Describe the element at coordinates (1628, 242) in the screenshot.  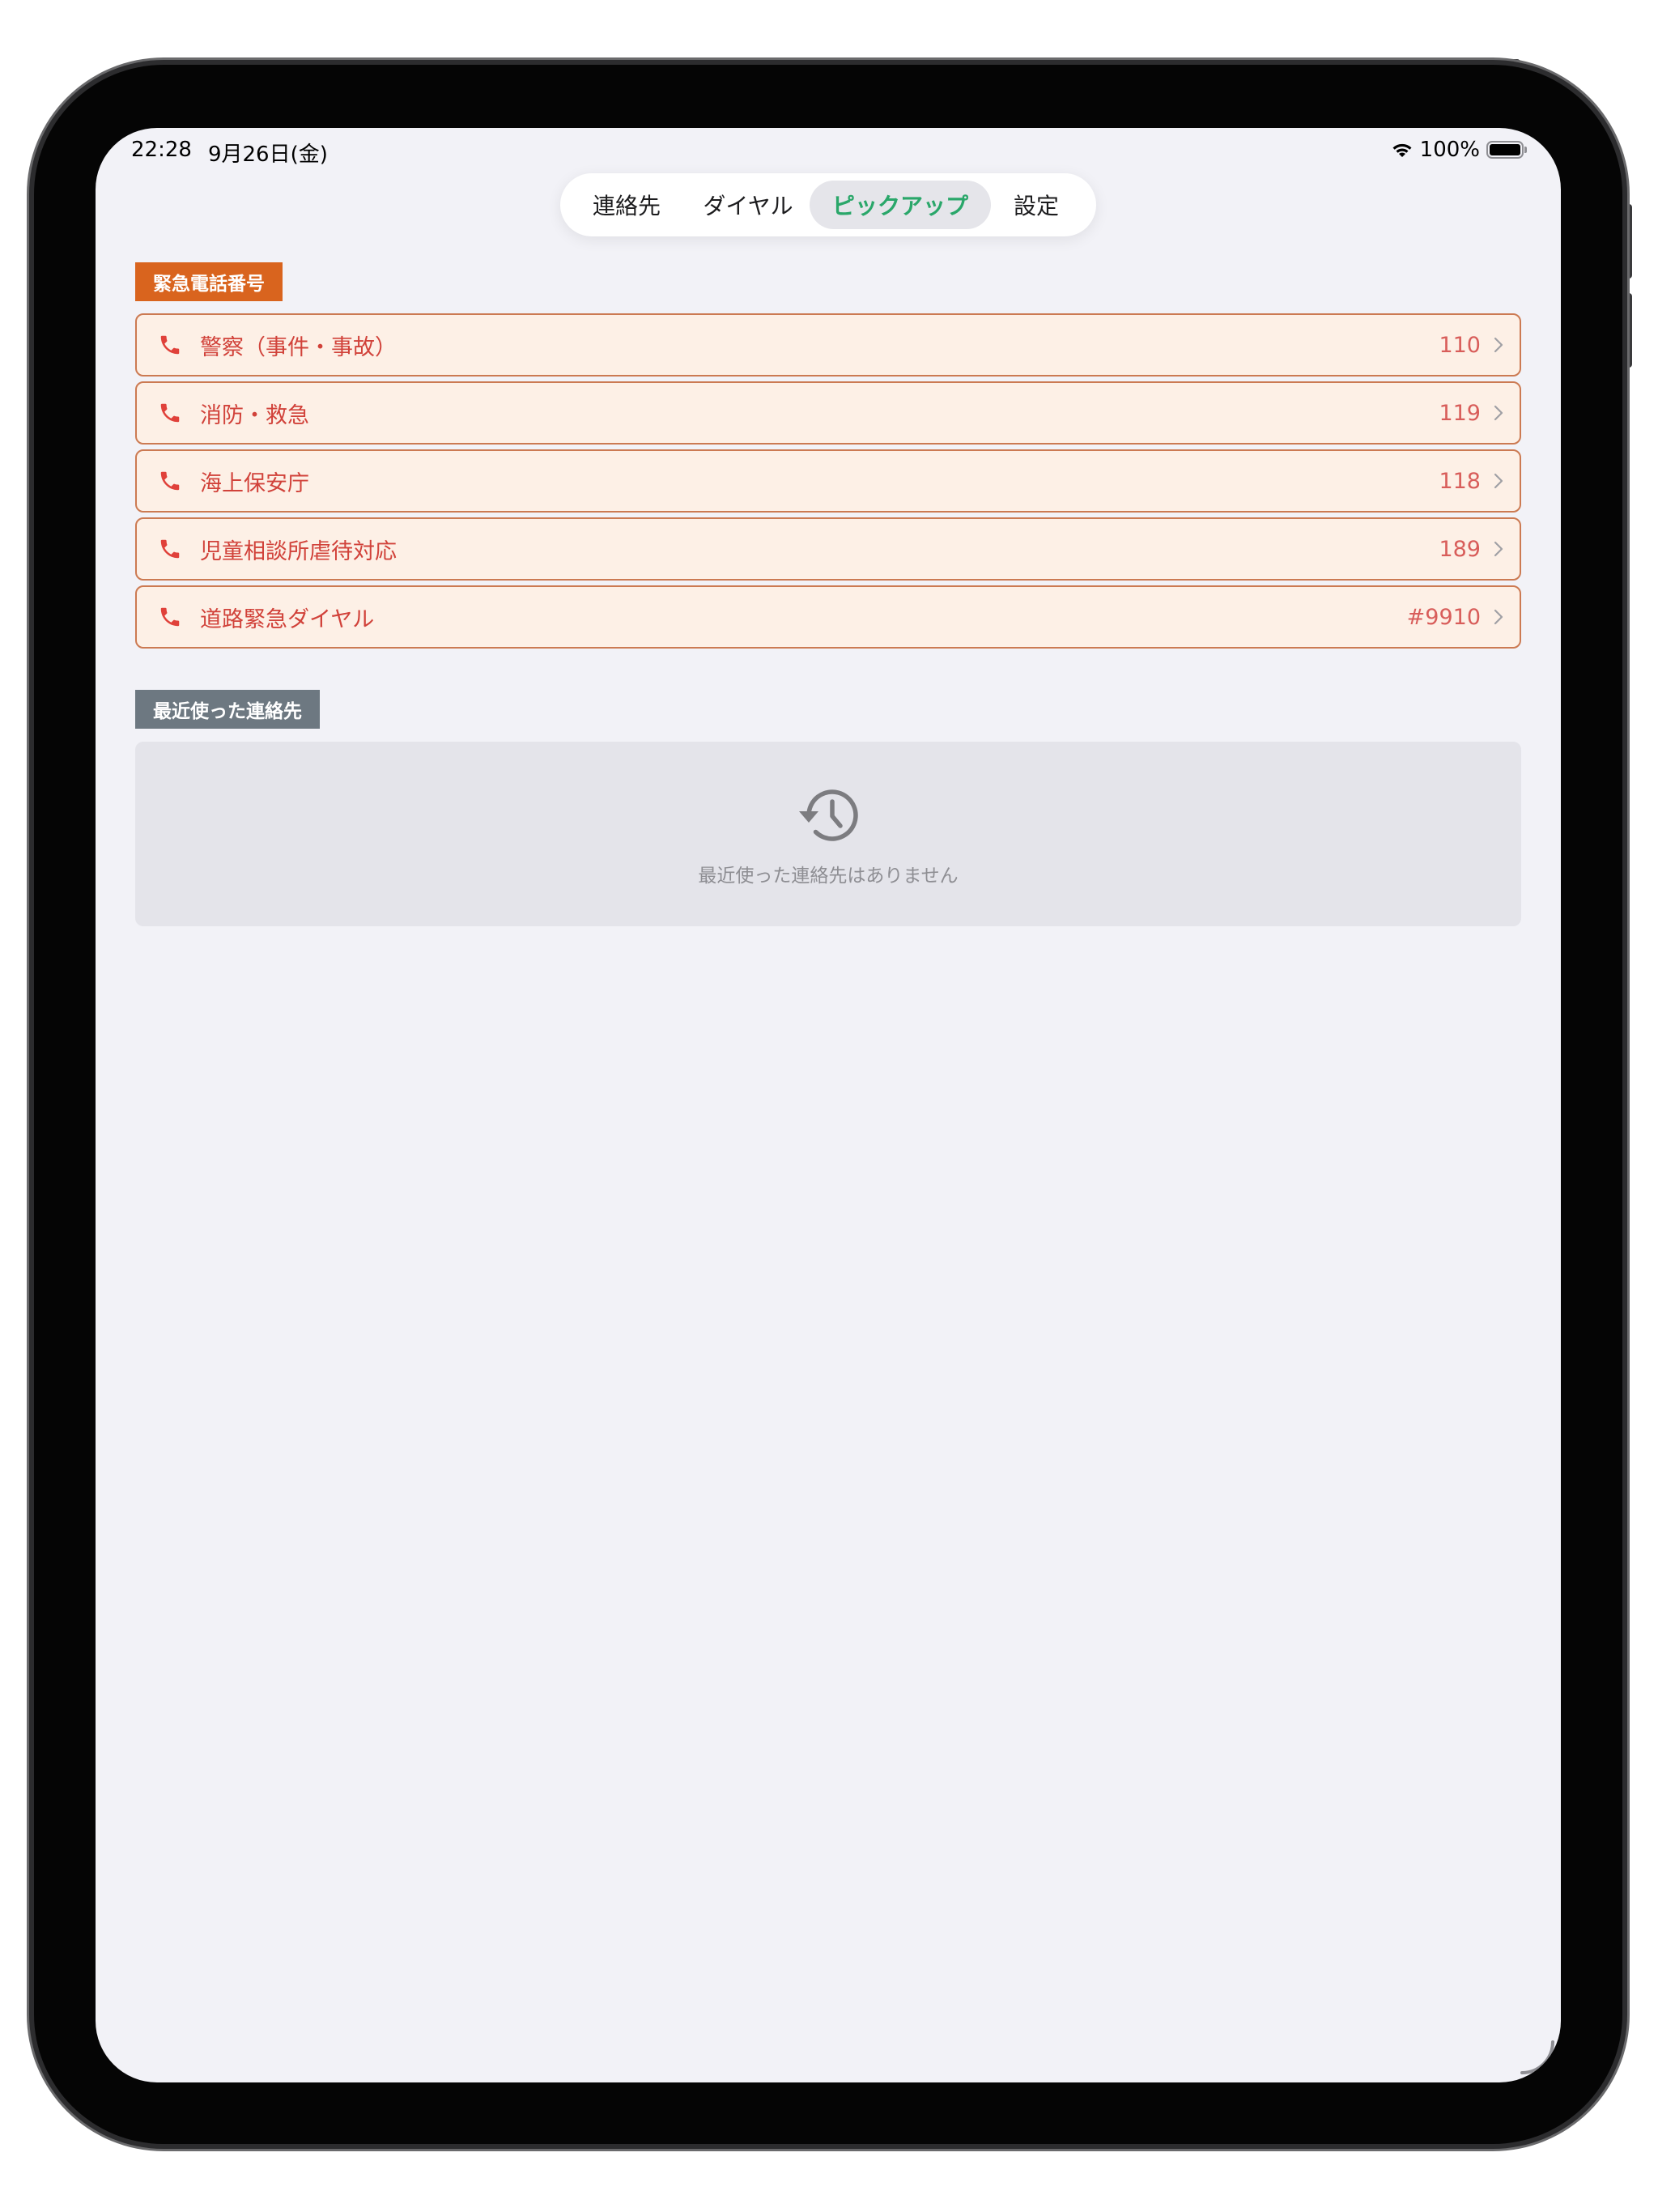
I see `volume-up-button` at that location.